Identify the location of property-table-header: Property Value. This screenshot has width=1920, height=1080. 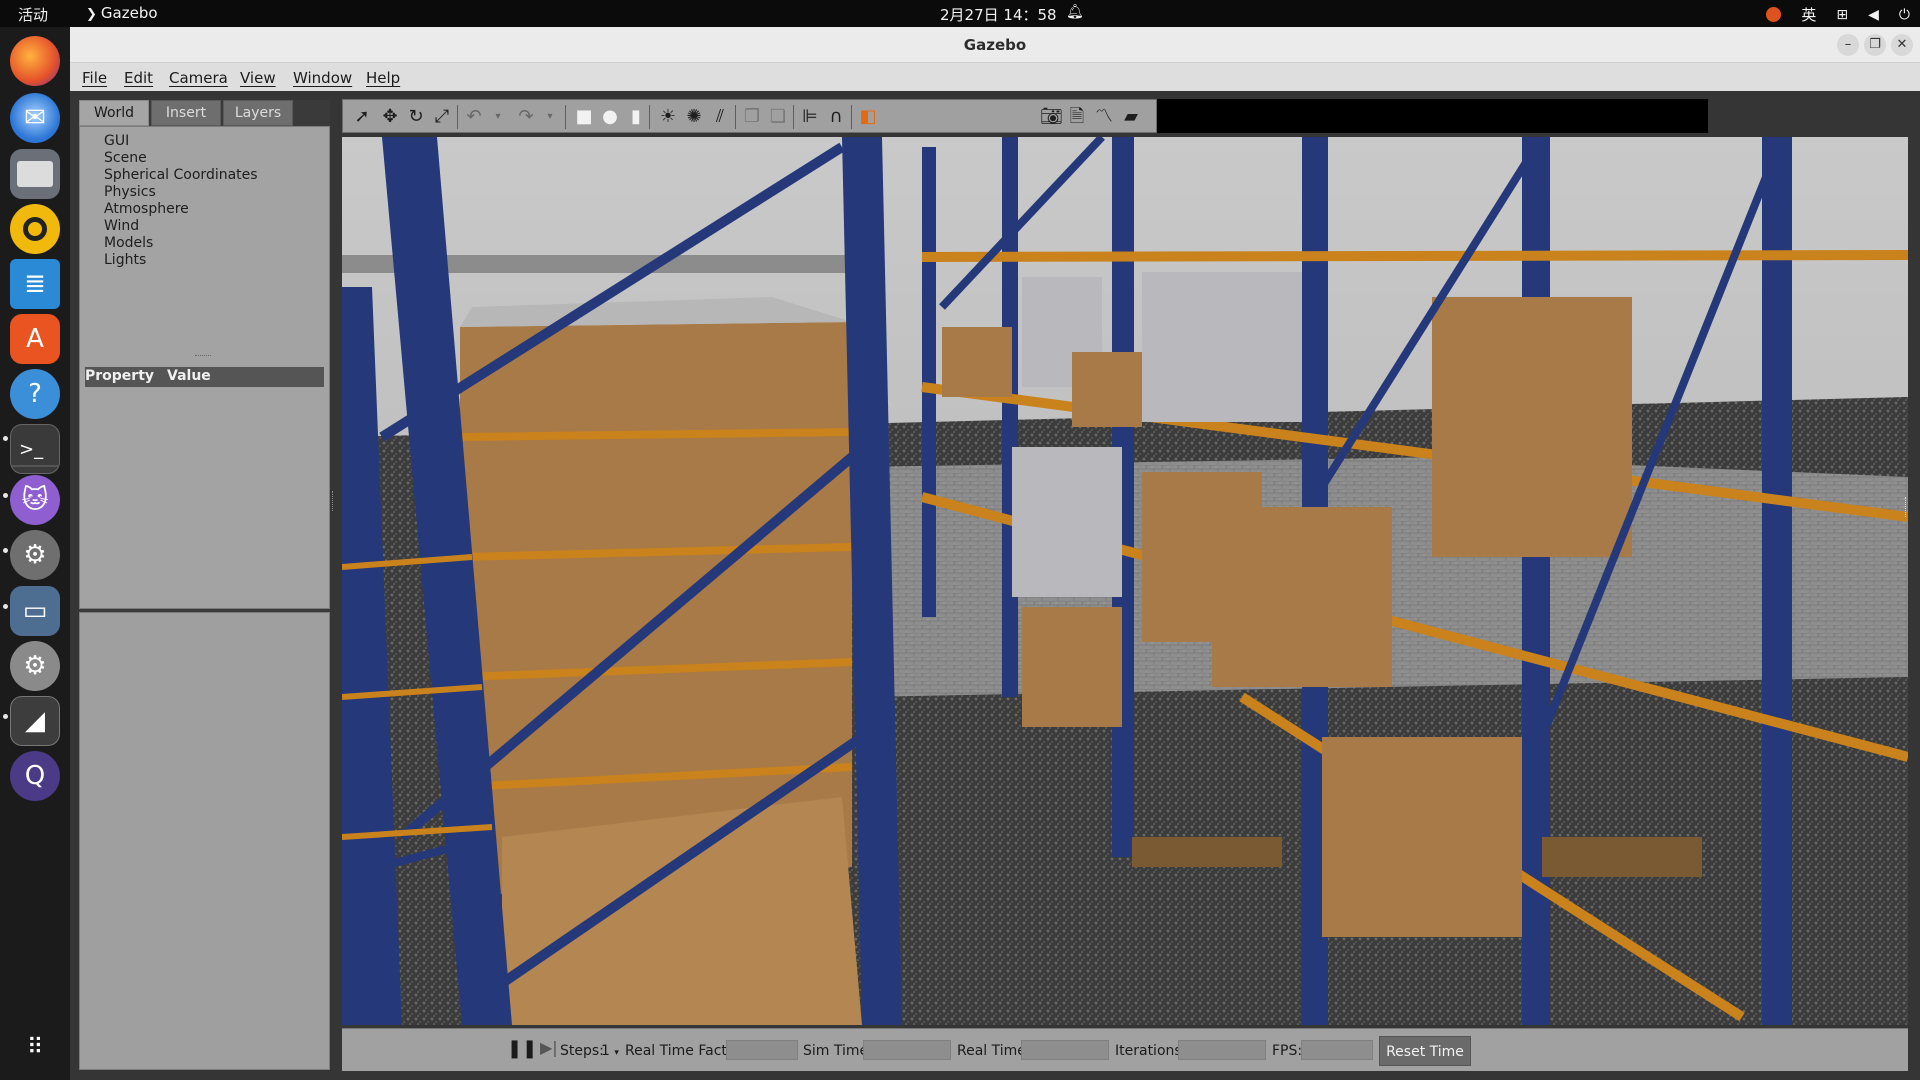
(204, 377).